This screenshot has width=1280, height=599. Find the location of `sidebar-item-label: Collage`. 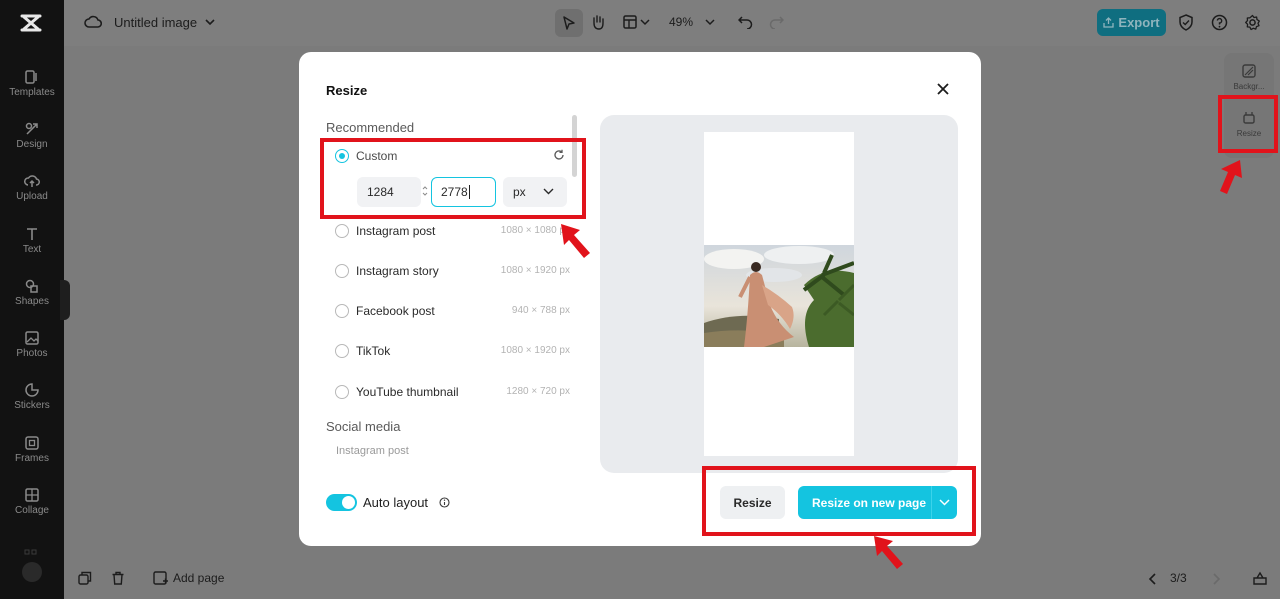

sidebar-item-label: Collage is located at coordinates (32, 510).